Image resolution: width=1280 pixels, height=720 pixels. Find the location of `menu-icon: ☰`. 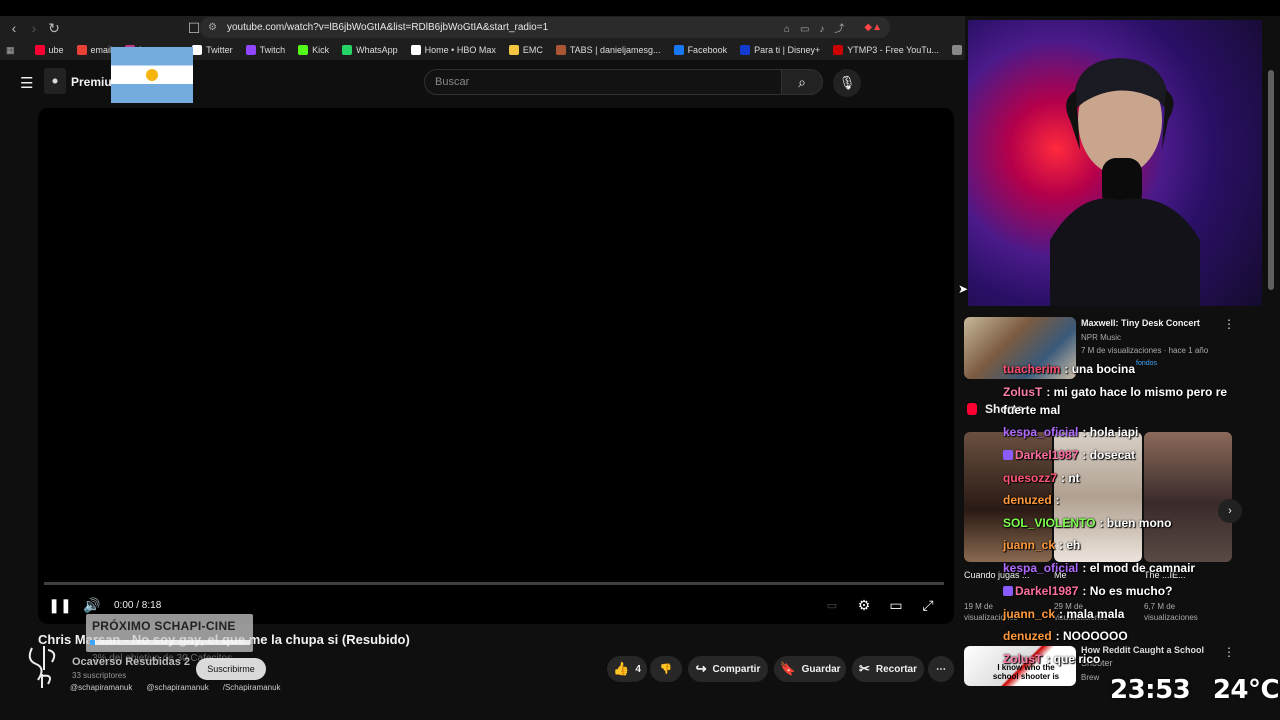

menu-icon: ☰ is located at coordinates (26, 83).